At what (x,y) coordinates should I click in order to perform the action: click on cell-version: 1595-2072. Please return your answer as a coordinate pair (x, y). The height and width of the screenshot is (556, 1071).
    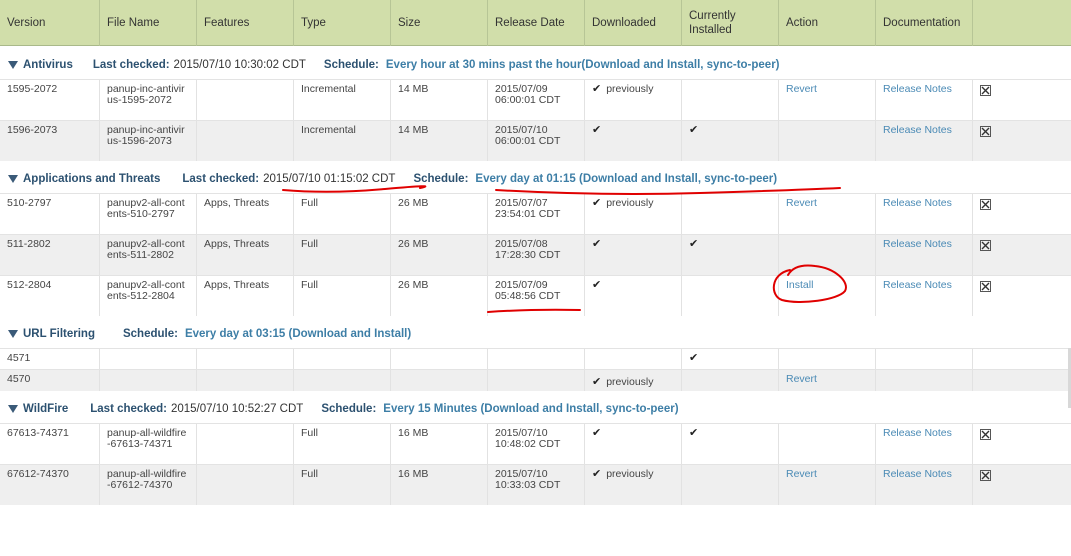
    Looking at the image, I should click on (50, 100).